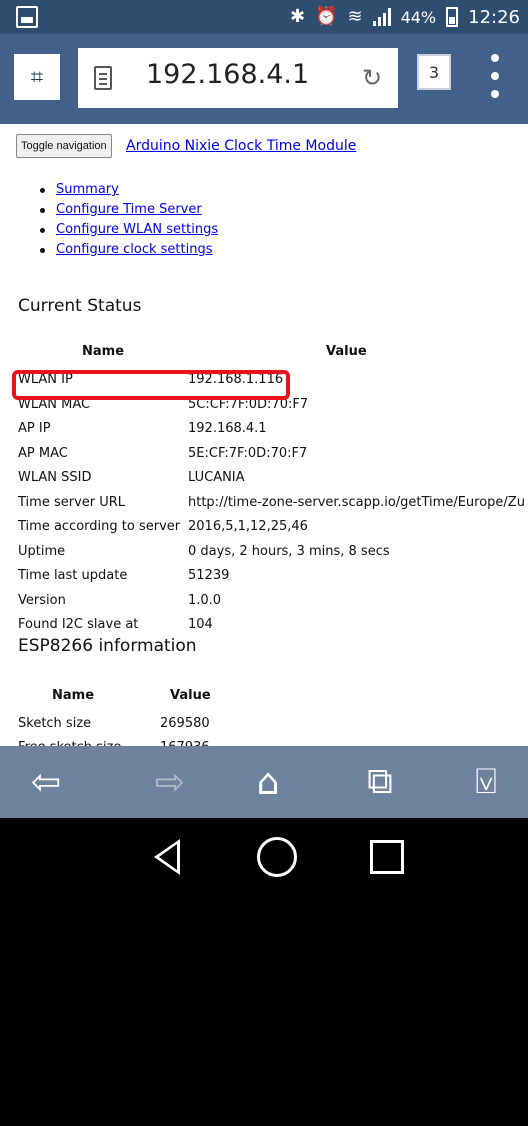 This screenshot has width=528, height=1126. I want to click on forward-arrow-icon: ⇨, so click(170, 782).